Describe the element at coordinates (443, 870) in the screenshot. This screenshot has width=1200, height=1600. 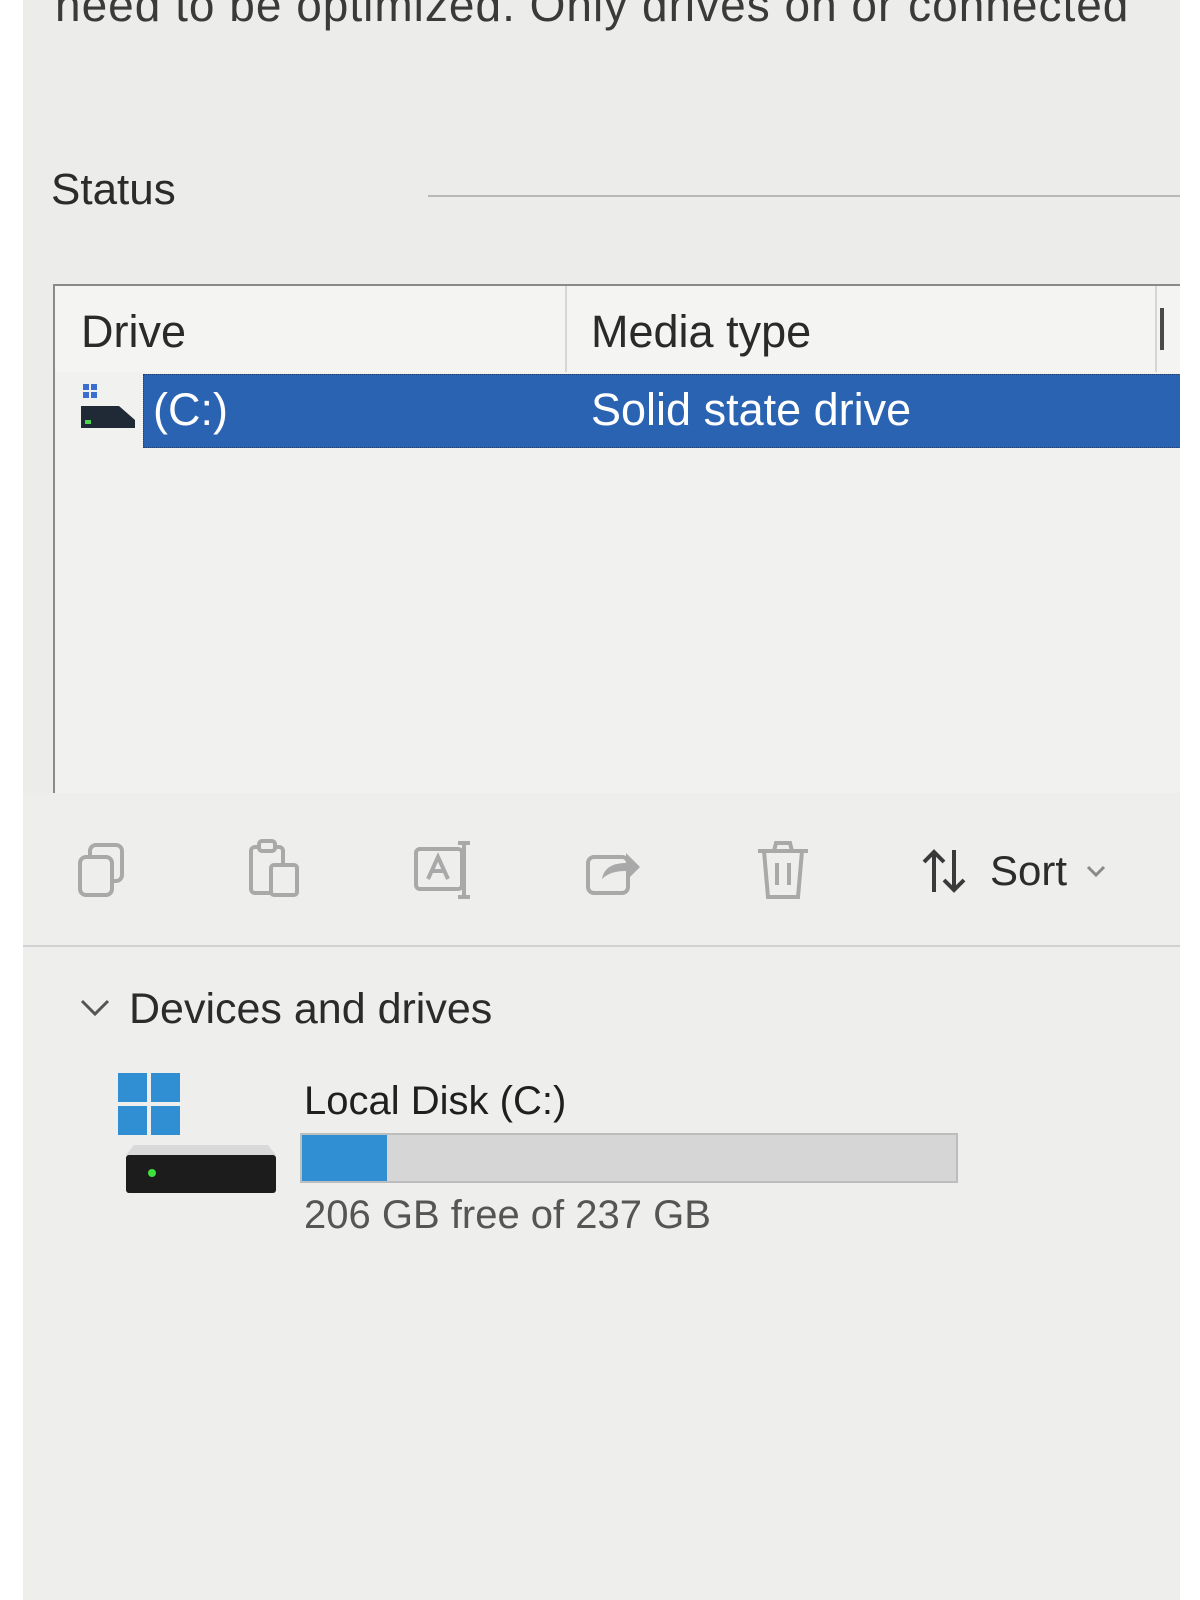
I see `rename-icon` at that location.